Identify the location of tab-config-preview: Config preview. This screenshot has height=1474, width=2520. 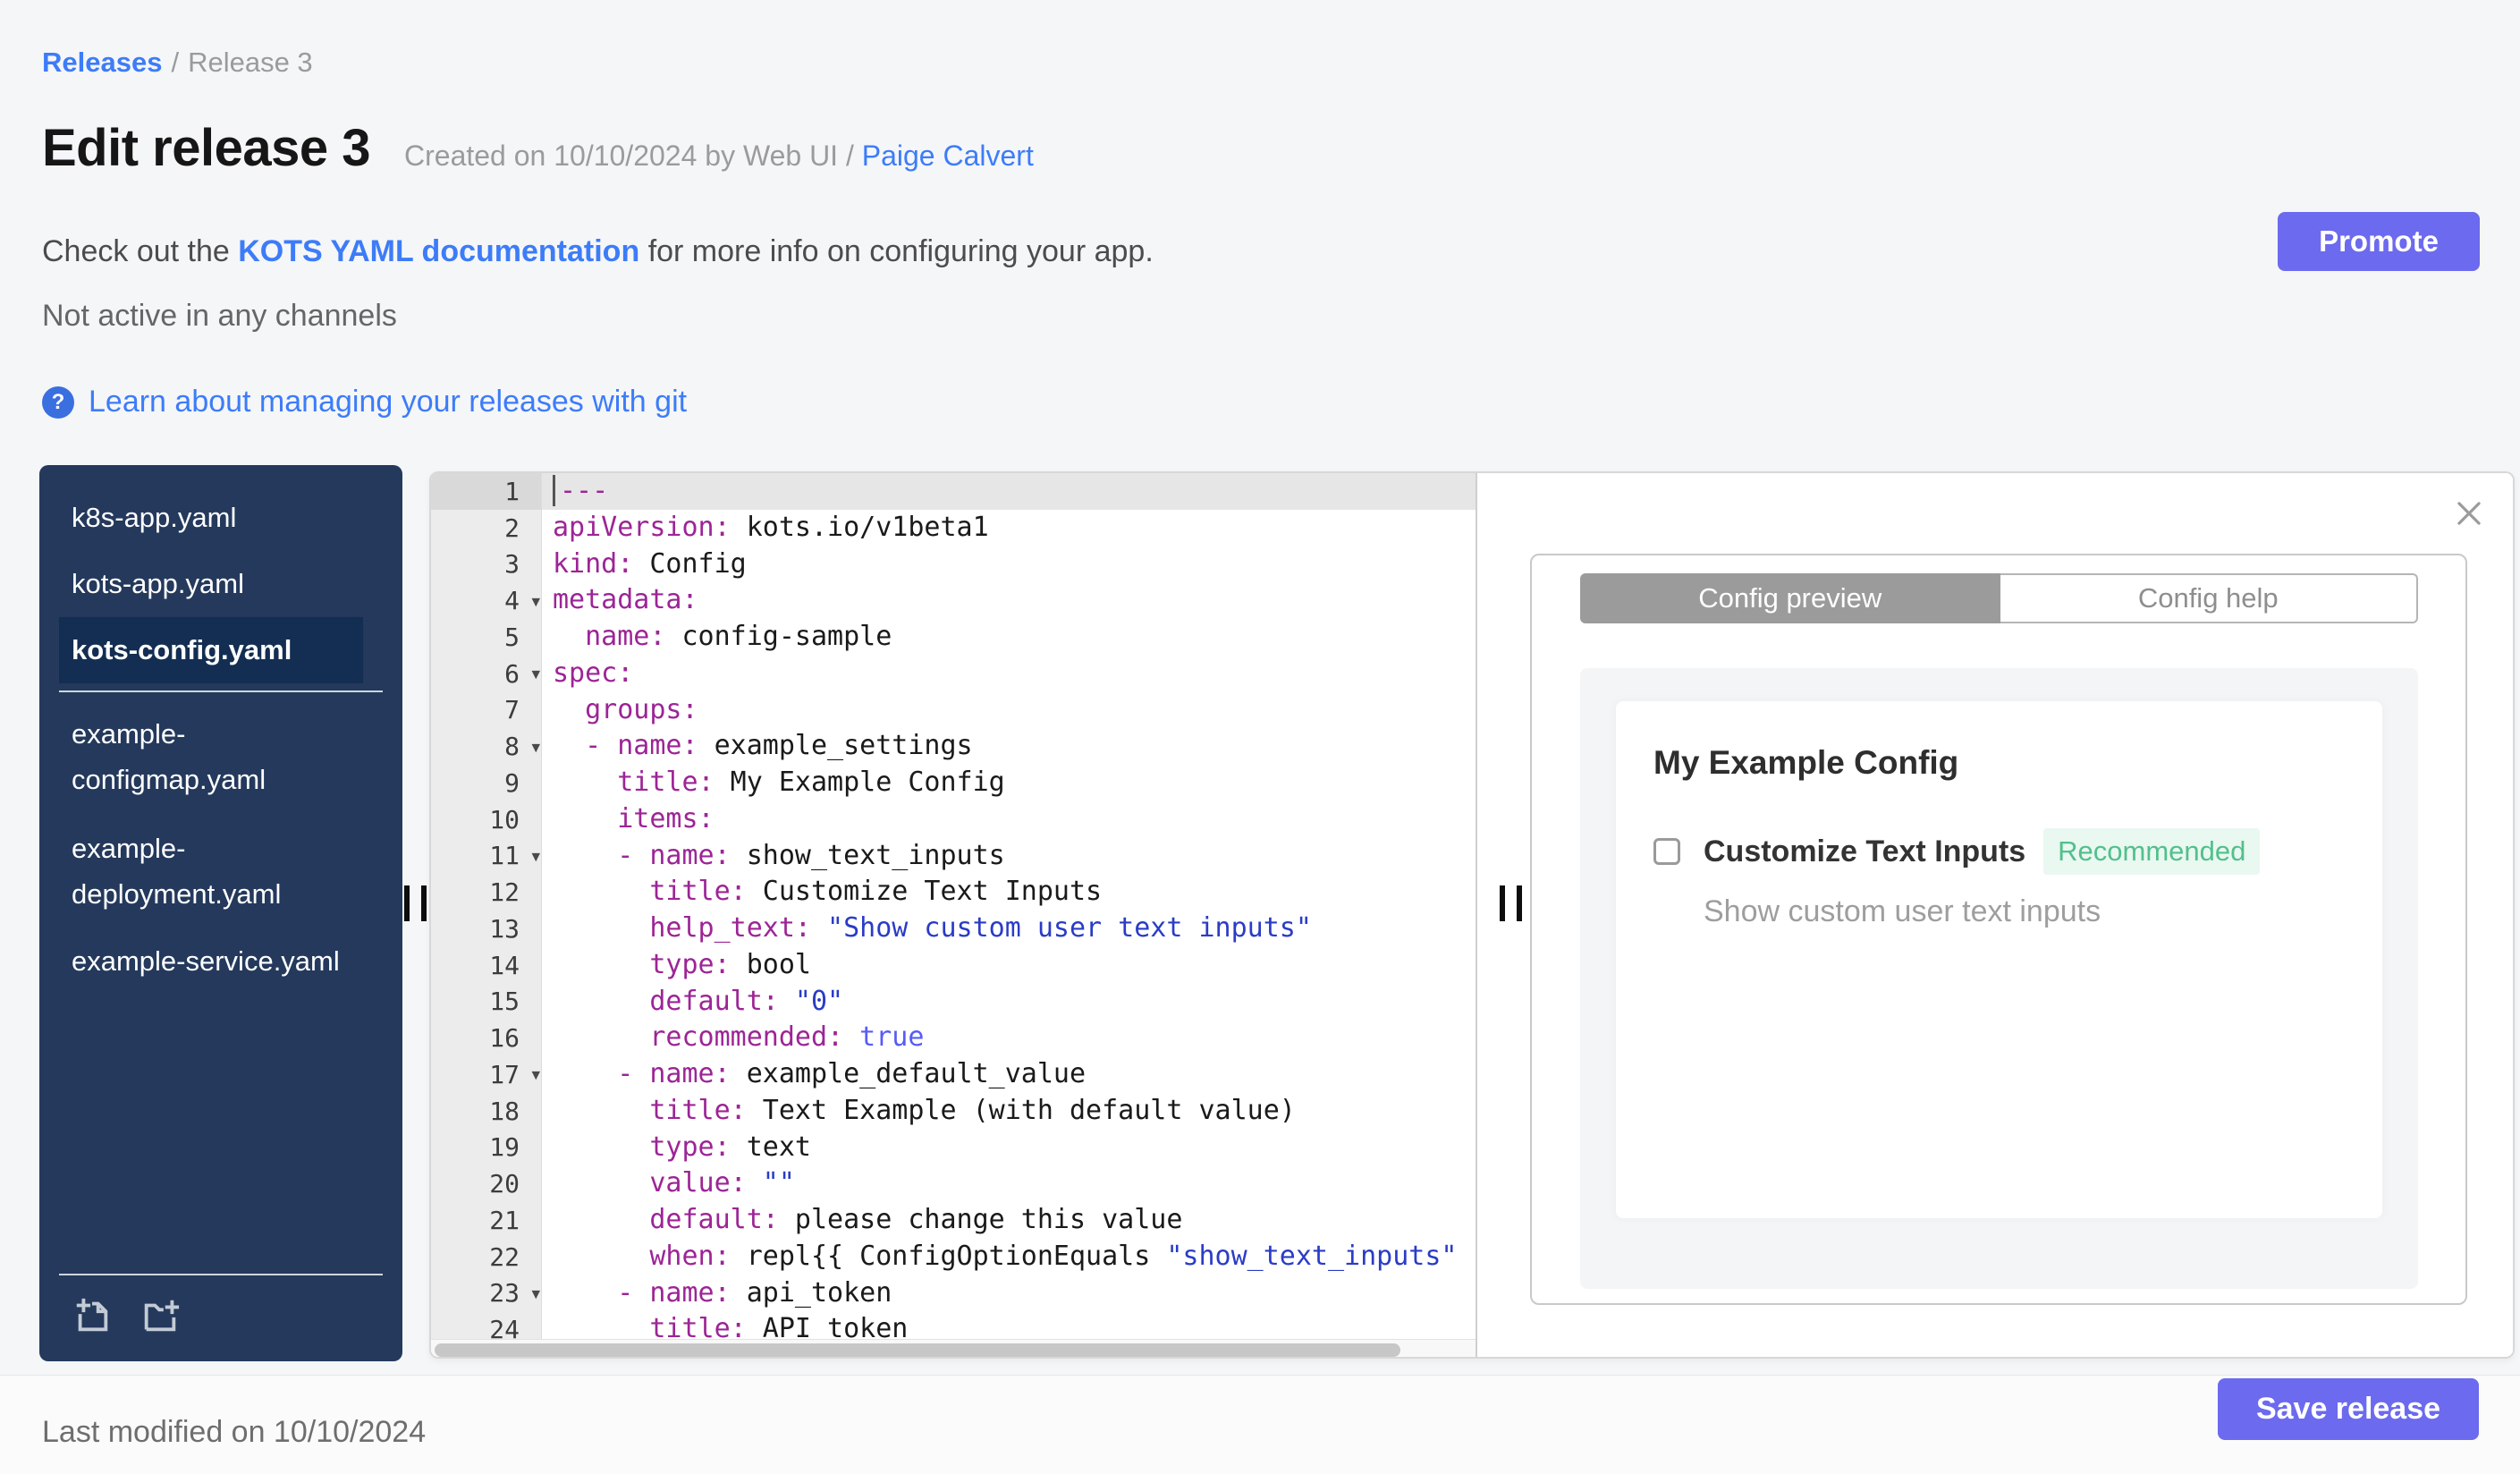
(1790, 598).